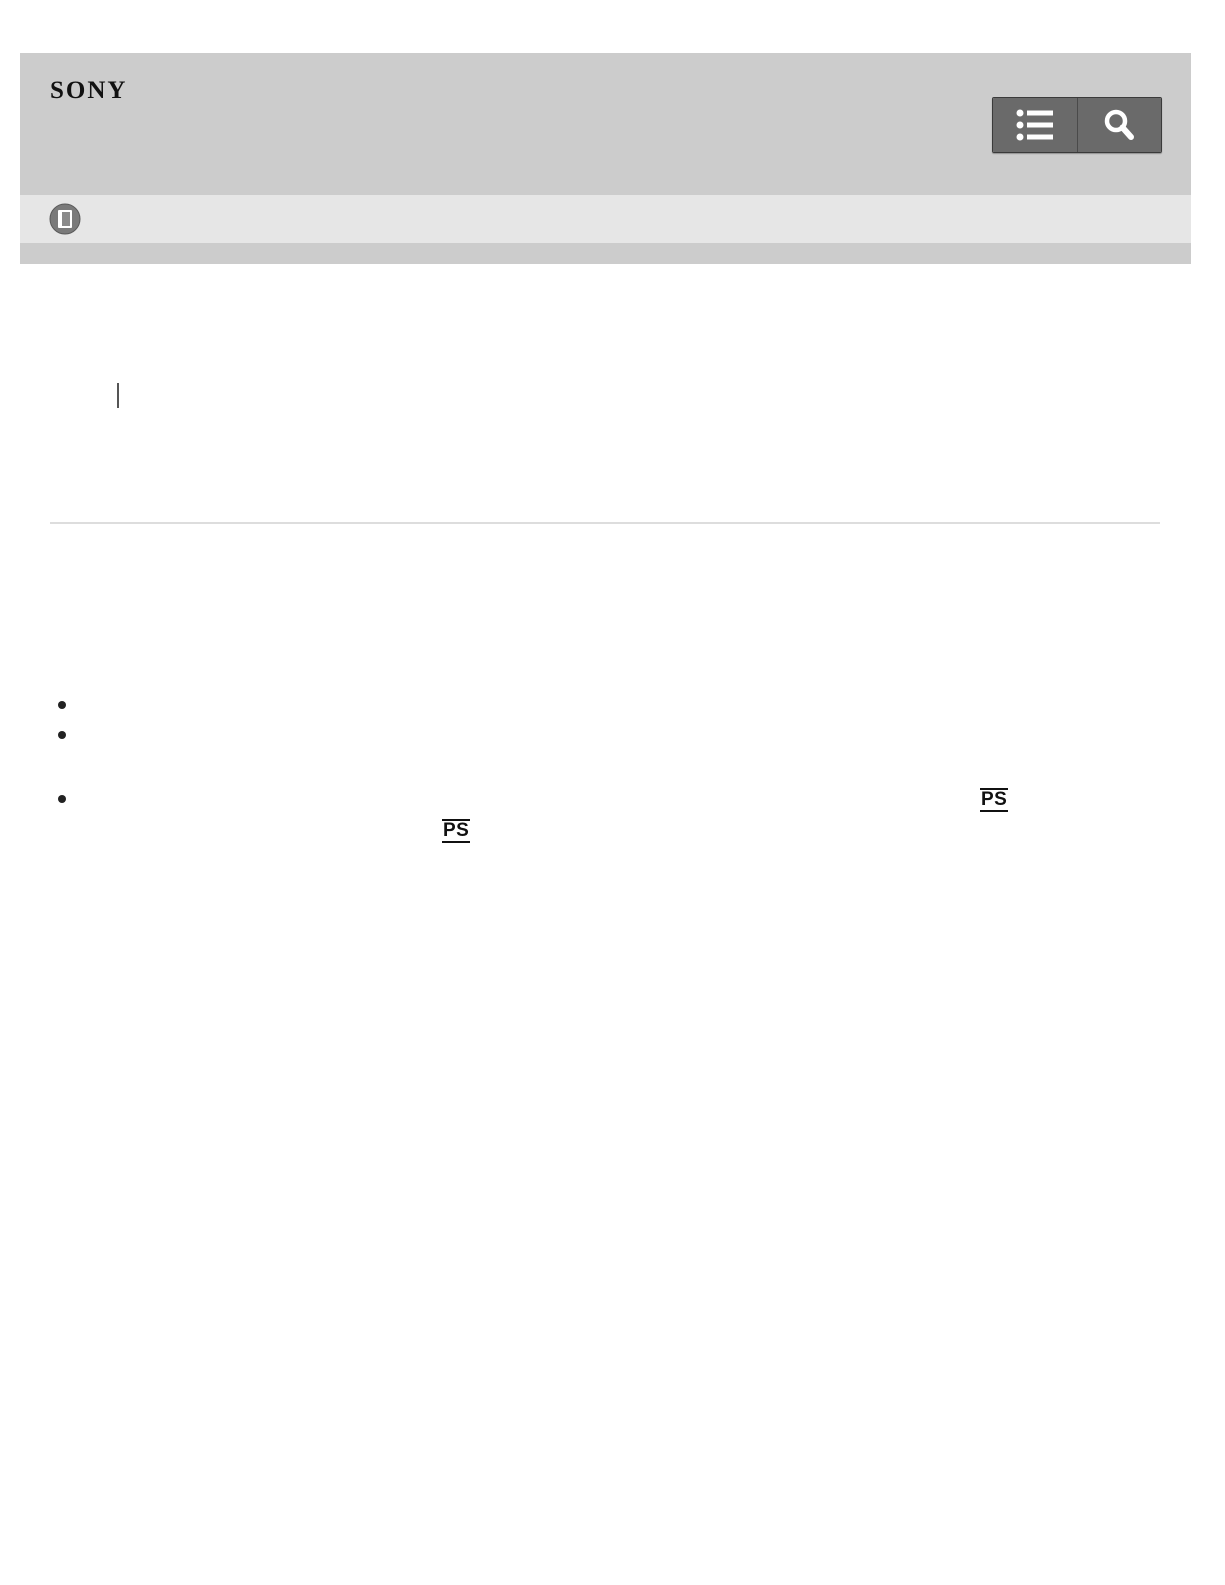  What do you see at coordinates (605, 253) in the screenshot?
I see `header-bottom-strip` at bounding box center [605, 253].